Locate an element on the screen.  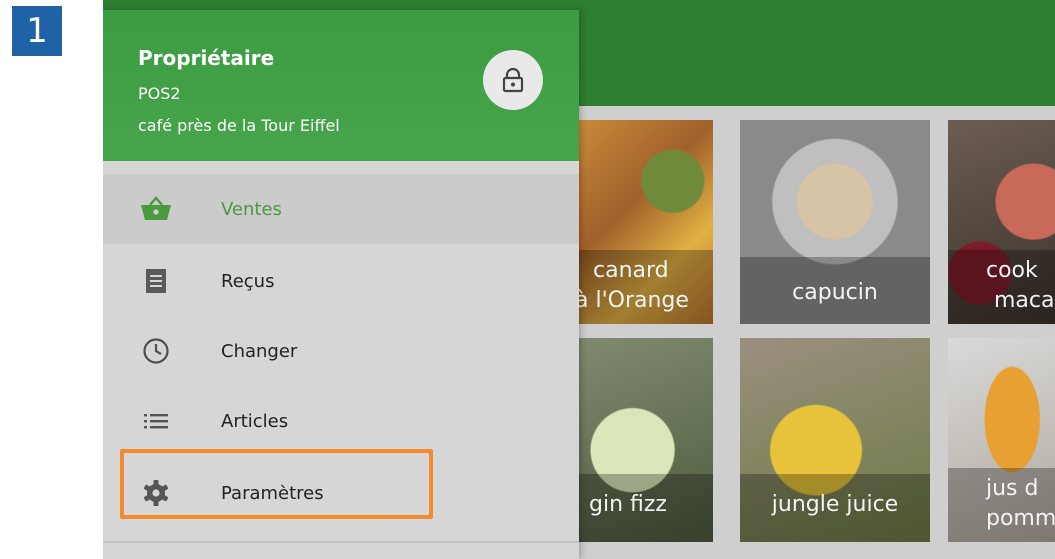
product-name-line: gin fizz is located at coordinates (628, 504).